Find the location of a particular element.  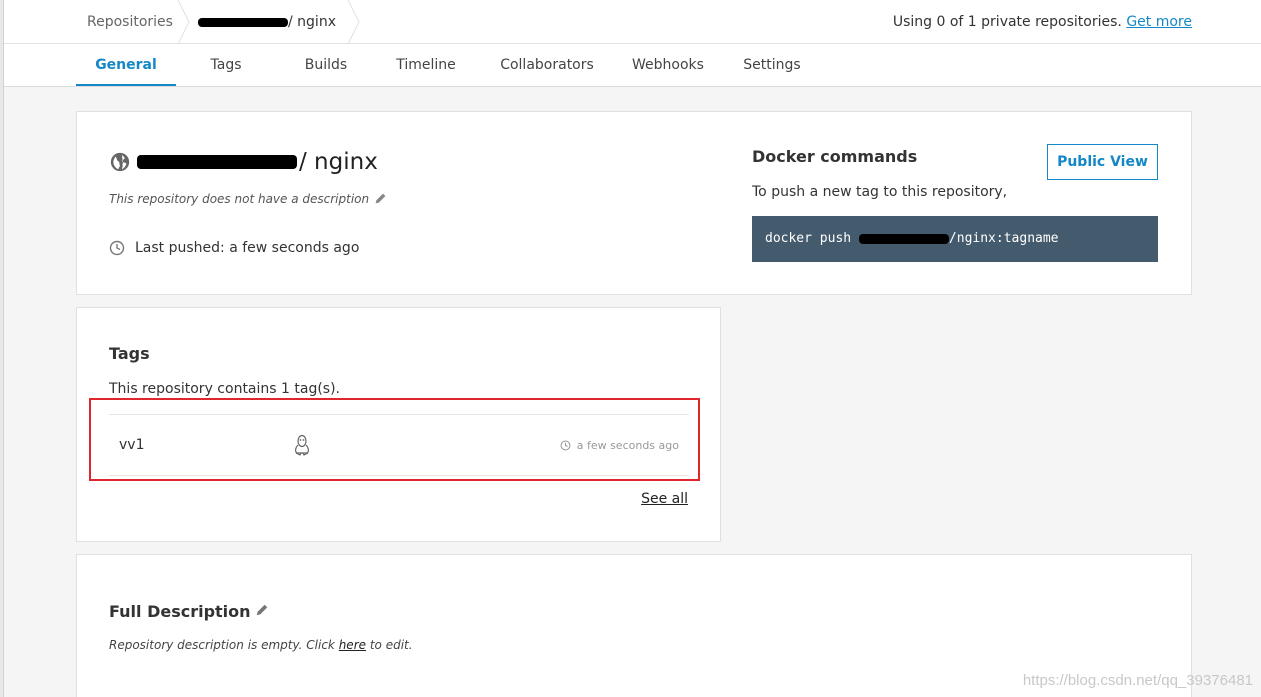

breadcrumb-repositories: Repositories is located at coordinates (130, 22).